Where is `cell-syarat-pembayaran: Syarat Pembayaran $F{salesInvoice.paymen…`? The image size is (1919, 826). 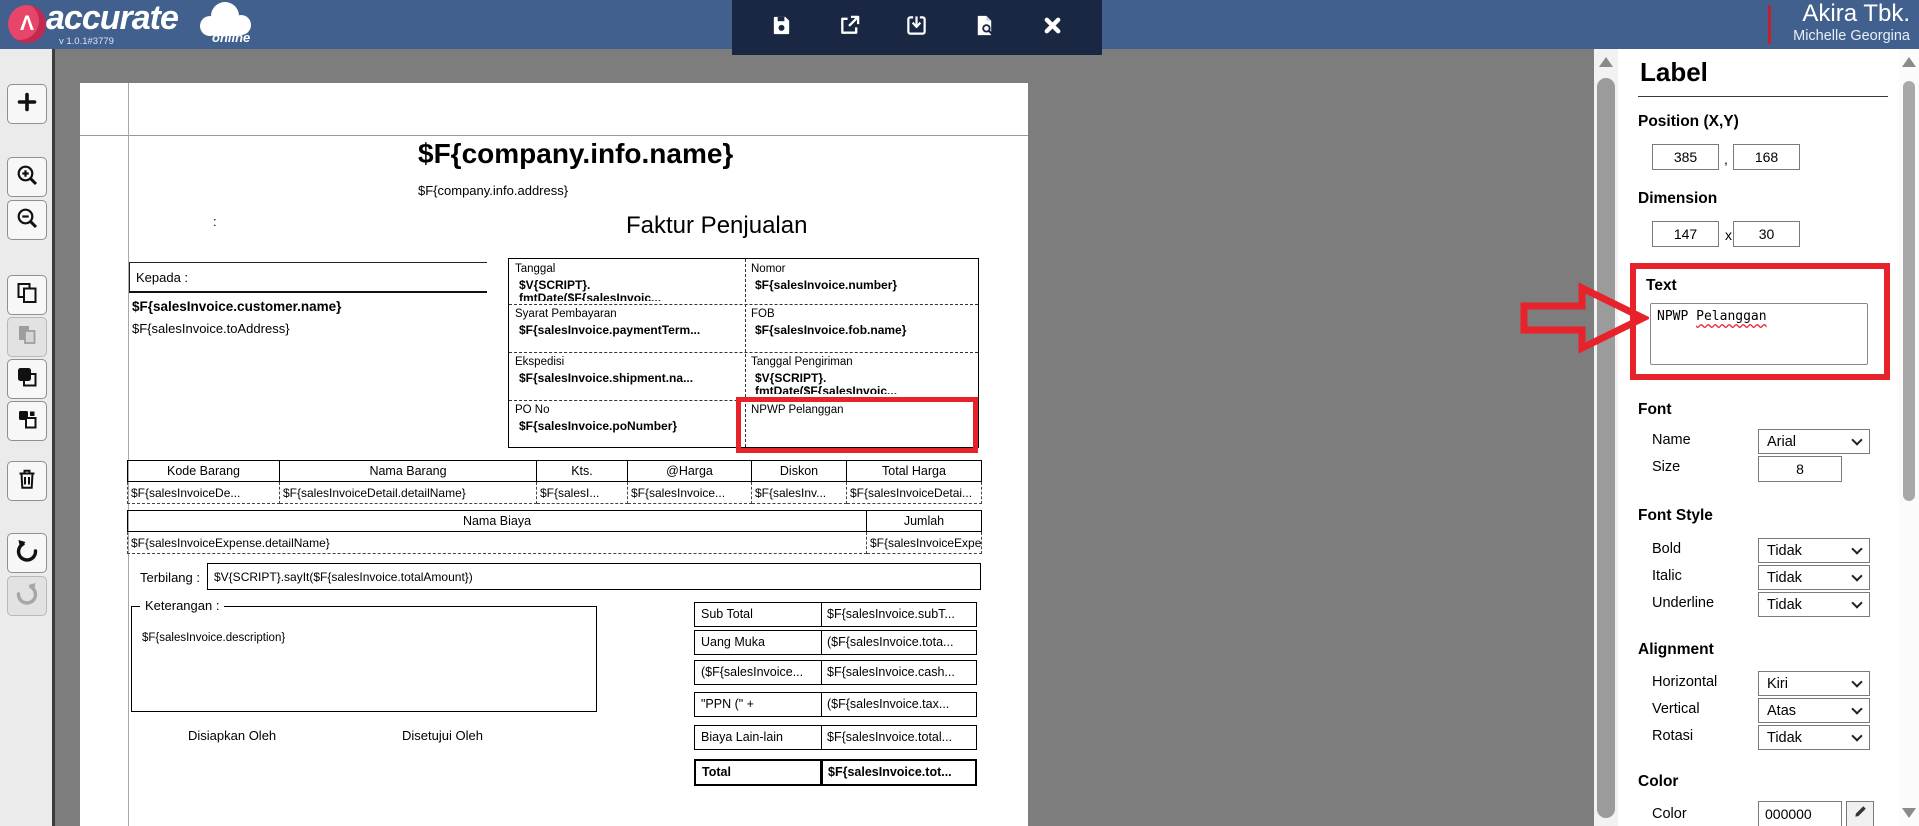 cell-syarat-pembayaran: Syarat Pembayaran $F{salesInvoice.paymen… is located at coordinates (627, 328).